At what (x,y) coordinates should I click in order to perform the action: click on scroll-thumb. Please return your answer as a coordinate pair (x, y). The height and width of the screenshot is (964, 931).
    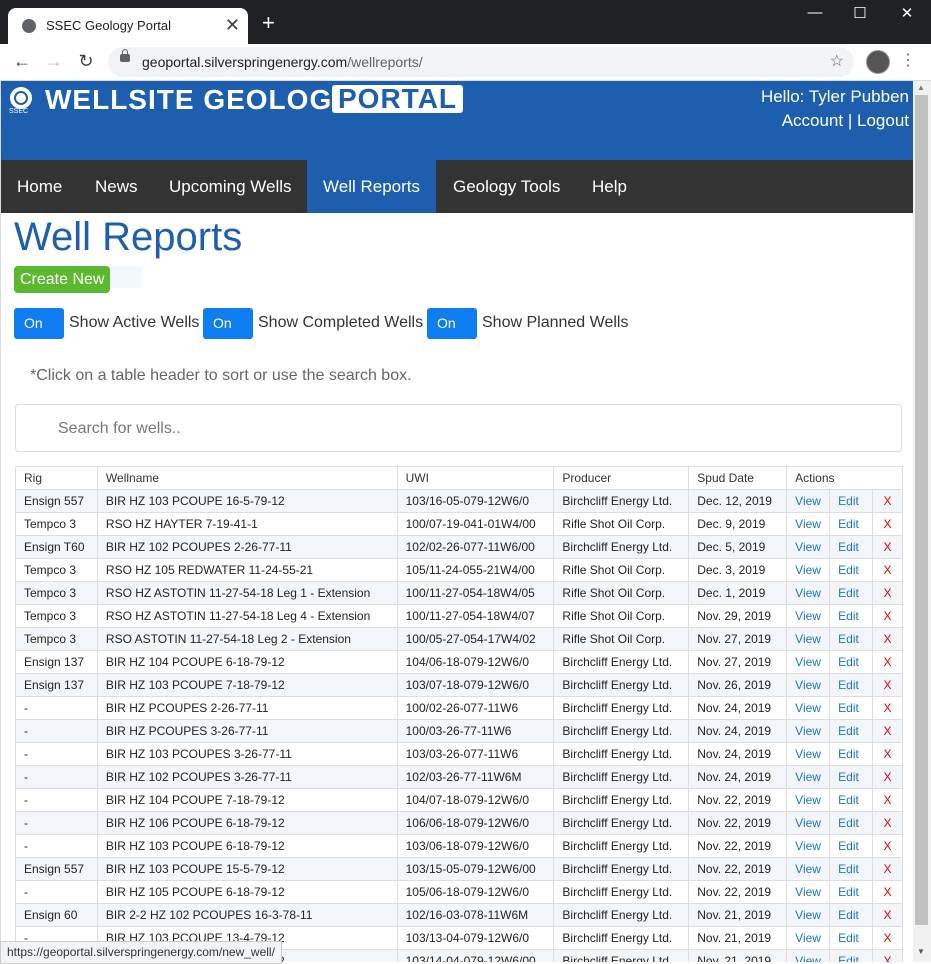
    Looking at the image, I should click on (921, 510).